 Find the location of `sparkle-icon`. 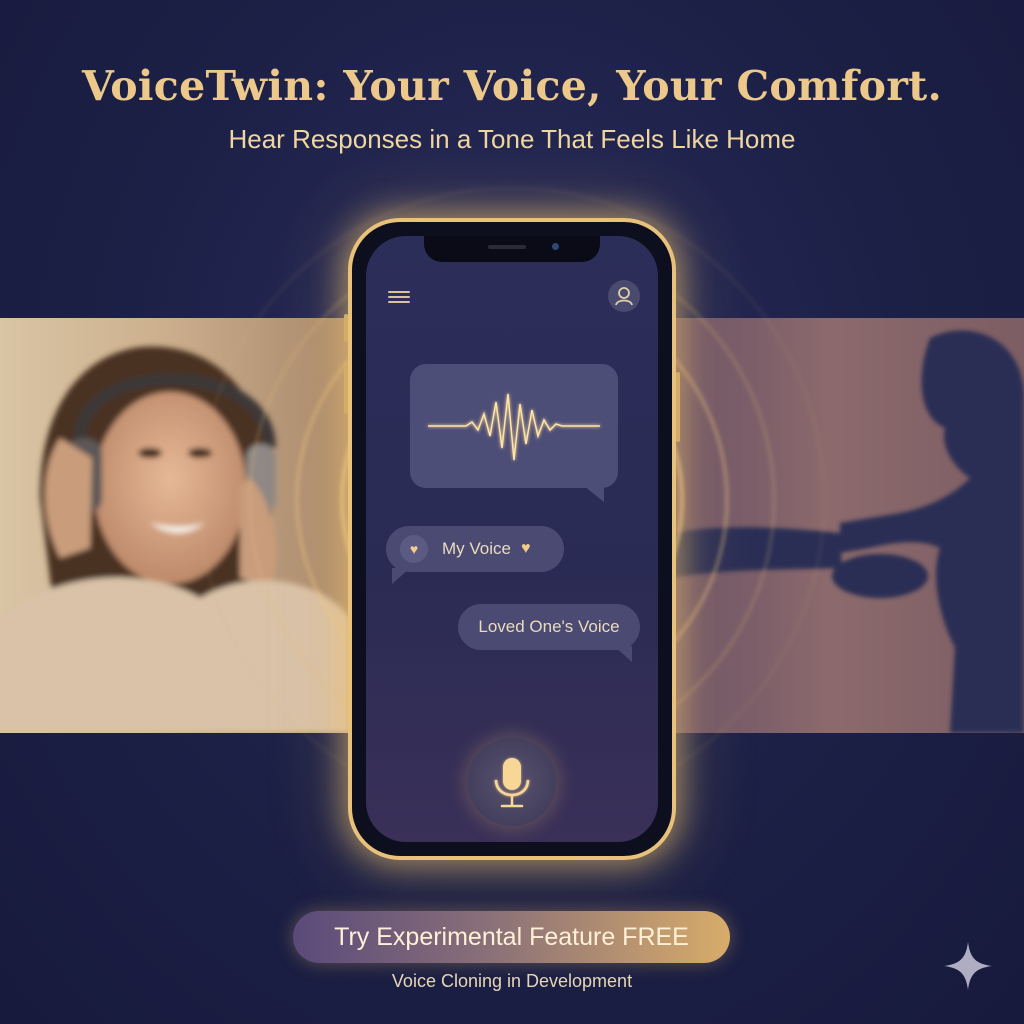

sparkle-icon is located at coordinates (968, 966).